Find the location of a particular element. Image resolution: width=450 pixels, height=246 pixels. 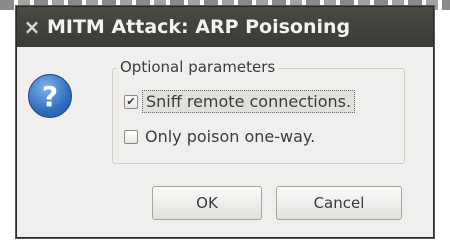

optional-parameters-legend: Optional parameters is located at coordinates (198, 67).